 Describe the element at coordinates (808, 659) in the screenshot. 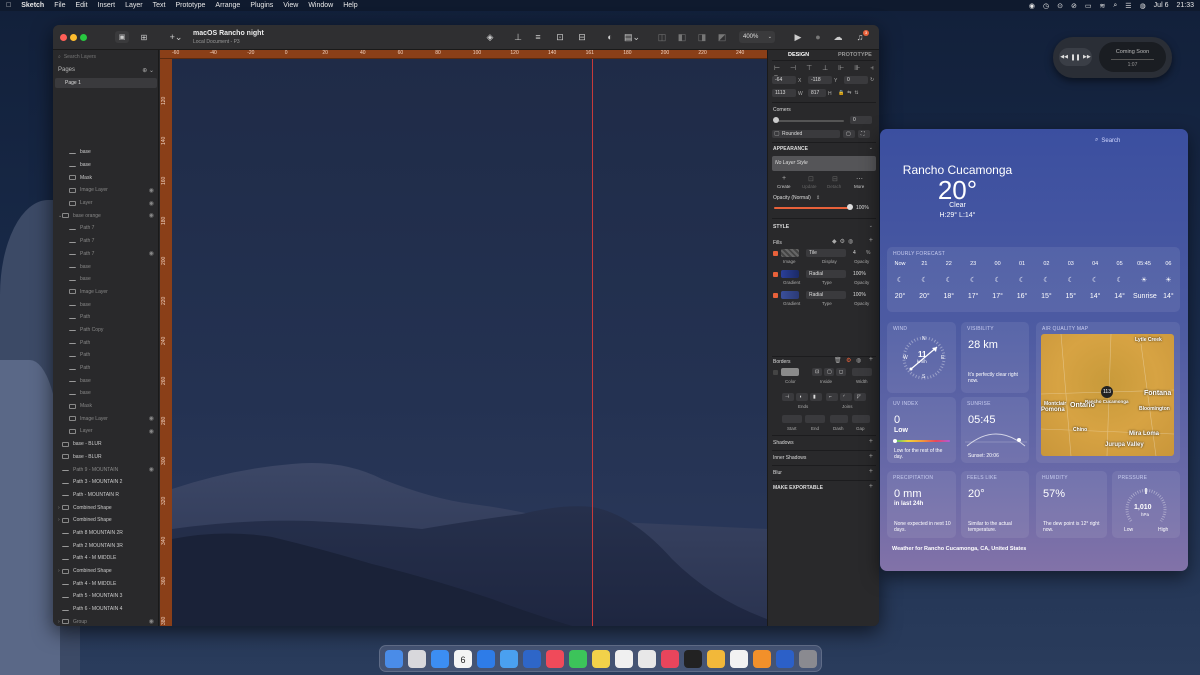

I see `dock-app-trash` at that location.